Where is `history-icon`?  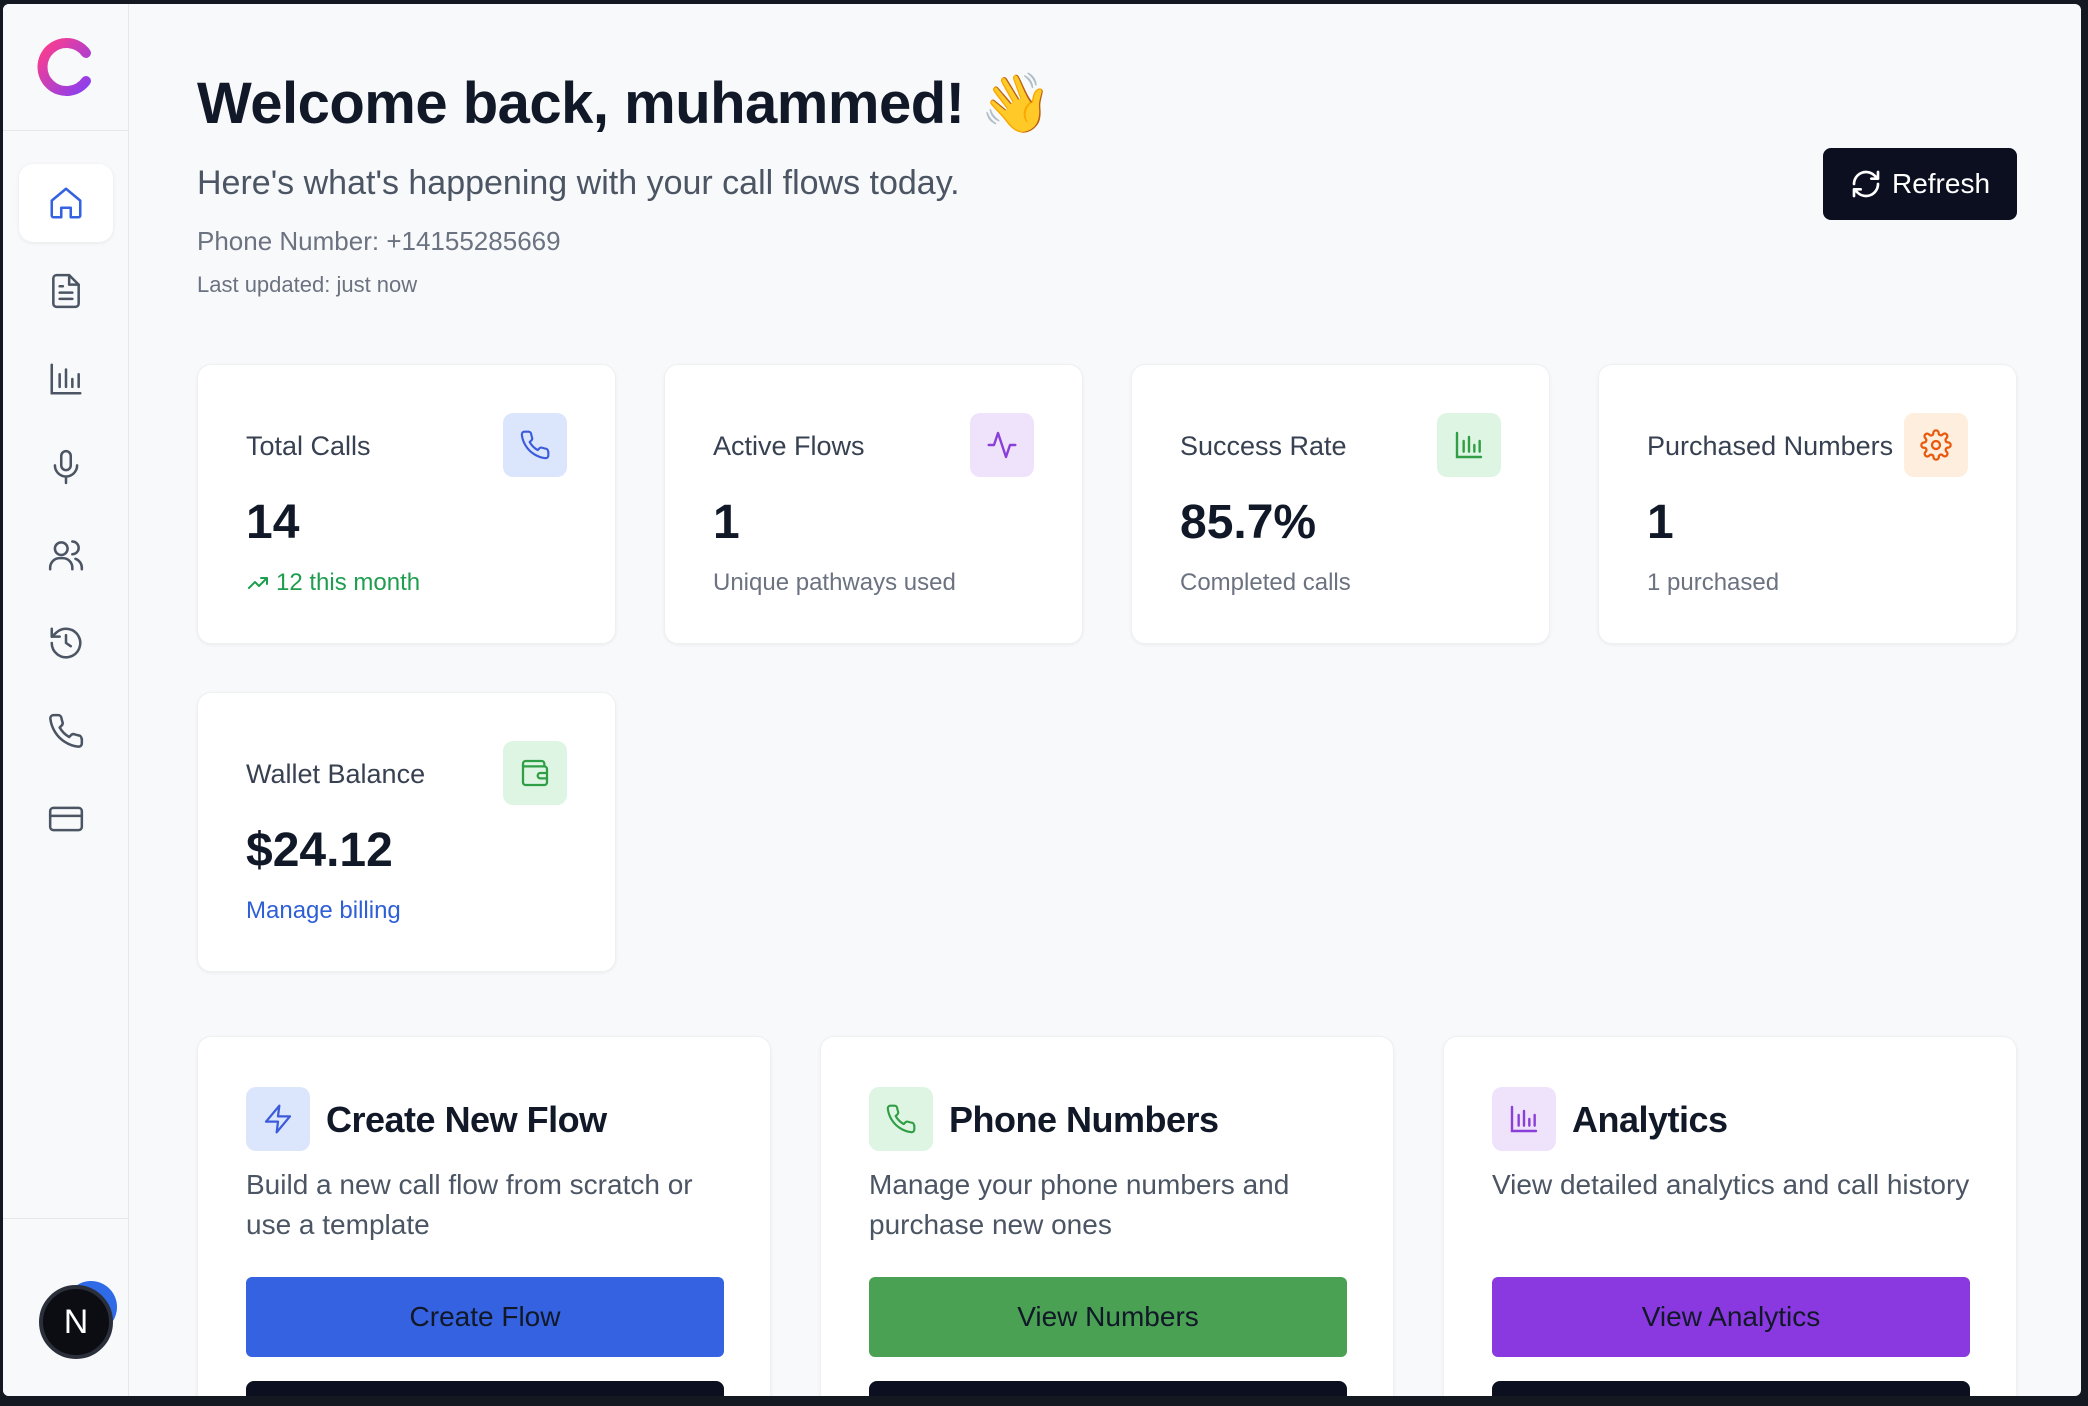 history-icon is located at coordinates (66, 643).